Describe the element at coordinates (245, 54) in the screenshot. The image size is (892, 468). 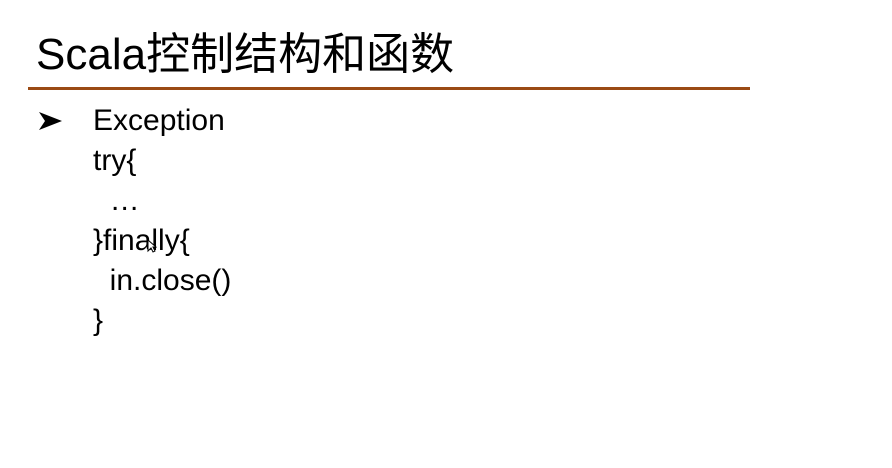
I see `slide-title: Scala控制结构和函数` at that location.